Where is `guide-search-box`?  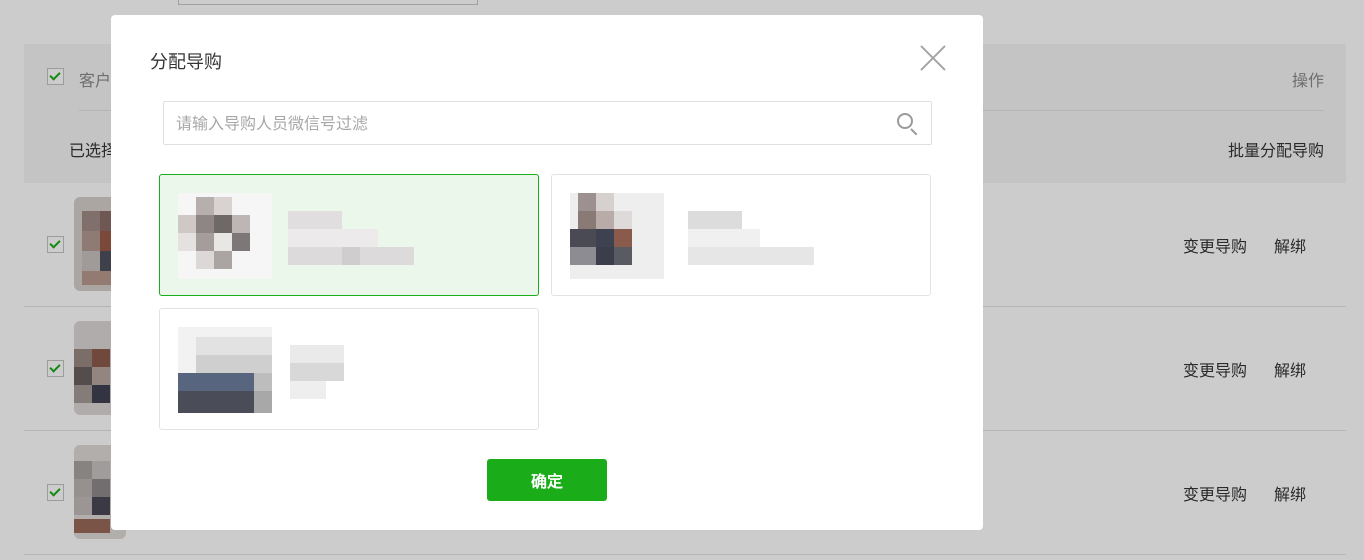
guide-search-box is located at coordinates (547, 123).